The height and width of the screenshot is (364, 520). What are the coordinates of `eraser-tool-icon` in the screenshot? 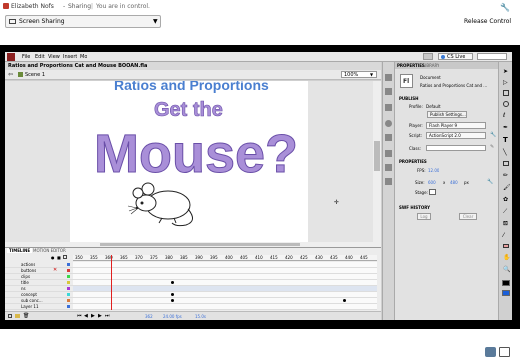 It's located at (506, 246).